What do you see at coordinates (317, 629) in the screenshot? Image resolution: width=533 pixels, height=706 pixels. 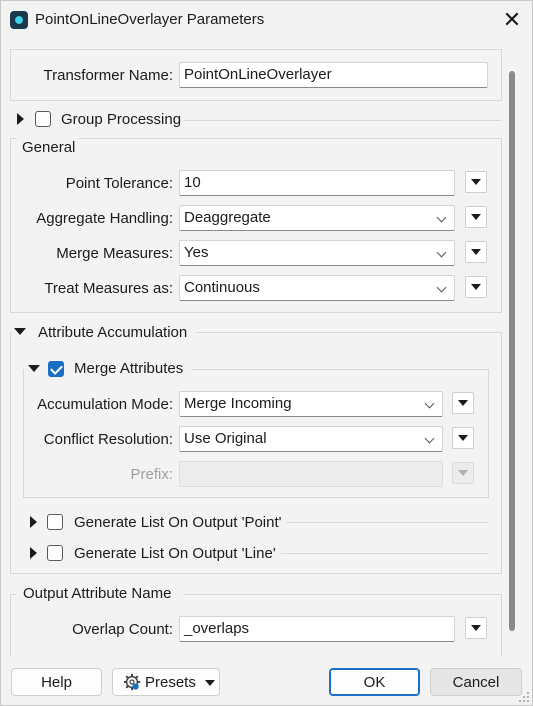 I see `overlap-count-input: _overlaps` at bounding box center [317, 629].